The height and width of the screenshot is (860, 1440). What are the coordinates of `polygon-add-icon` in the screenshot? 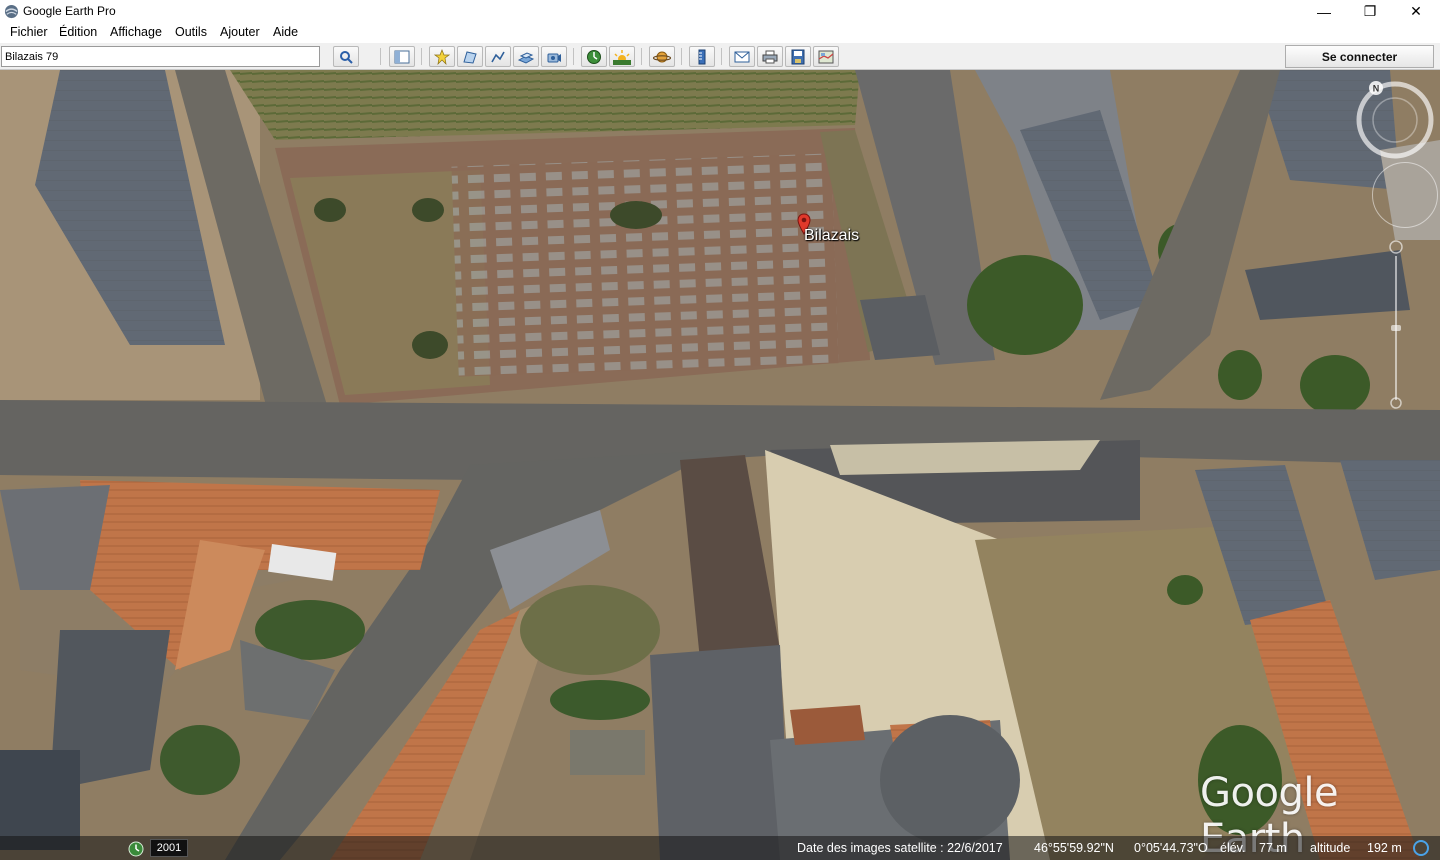 It's located at (470, 57).